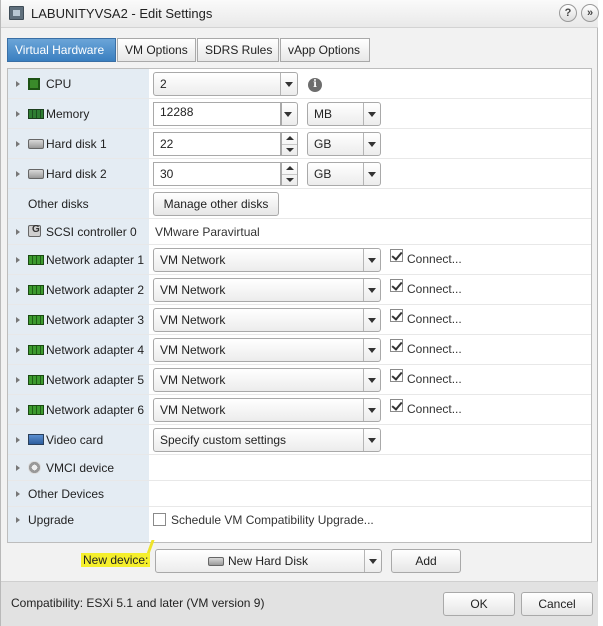 The width and height of the screenshot is (603, 626). Describe the element at coordinates (61, 50) in the screenshot. I see `tab-virtual-hardware: Virtual Hardware` at that location.